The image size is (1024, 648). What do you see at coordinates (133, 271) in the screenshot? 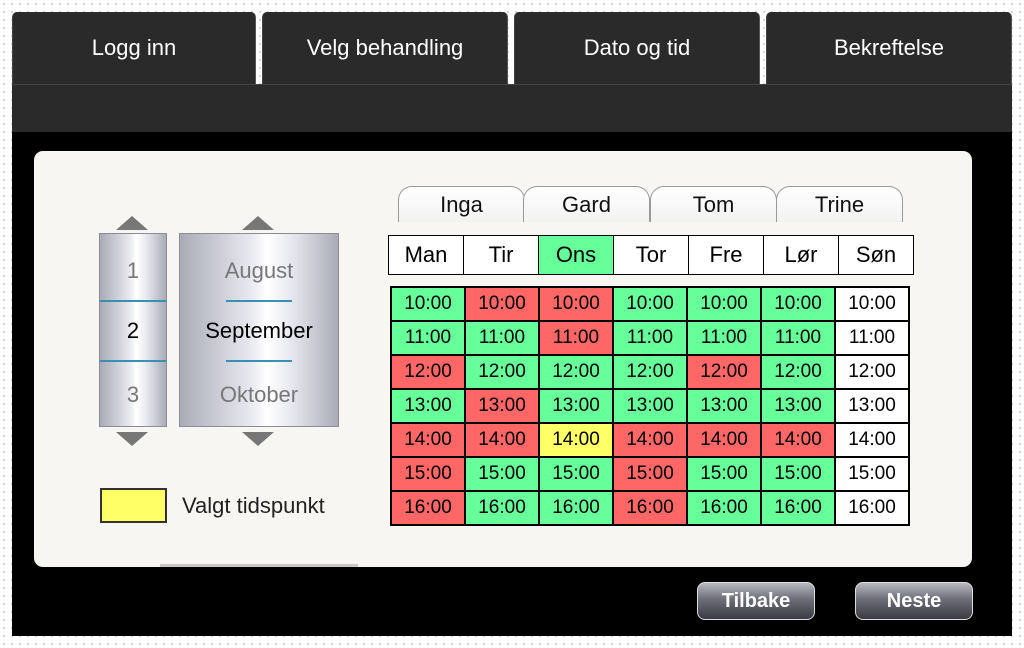
I see `day-prev: 1` at bounding box center [133, 271].